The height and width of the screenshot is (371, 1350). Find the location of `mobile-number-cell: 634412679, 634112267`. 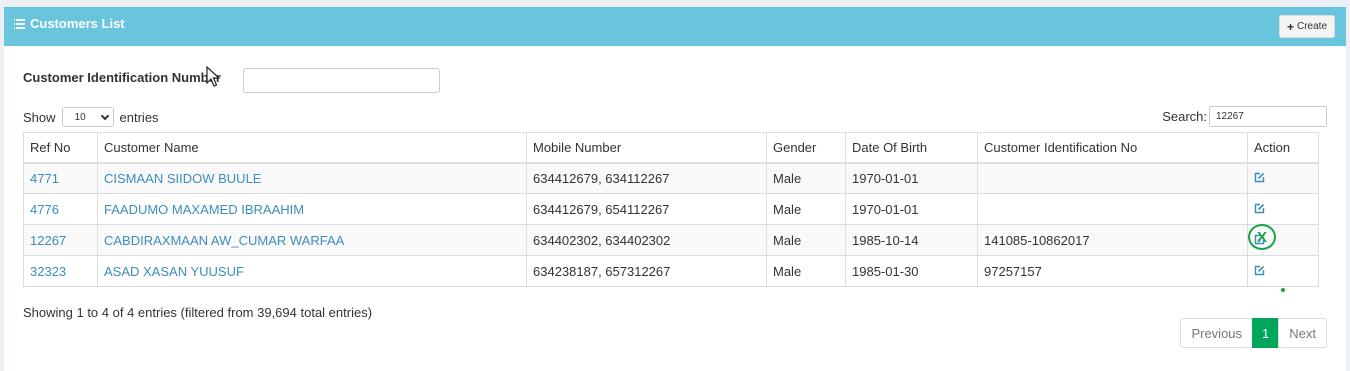

mobile-number-cell: 634412679, 634112267 is located at coordinates (646, 178).